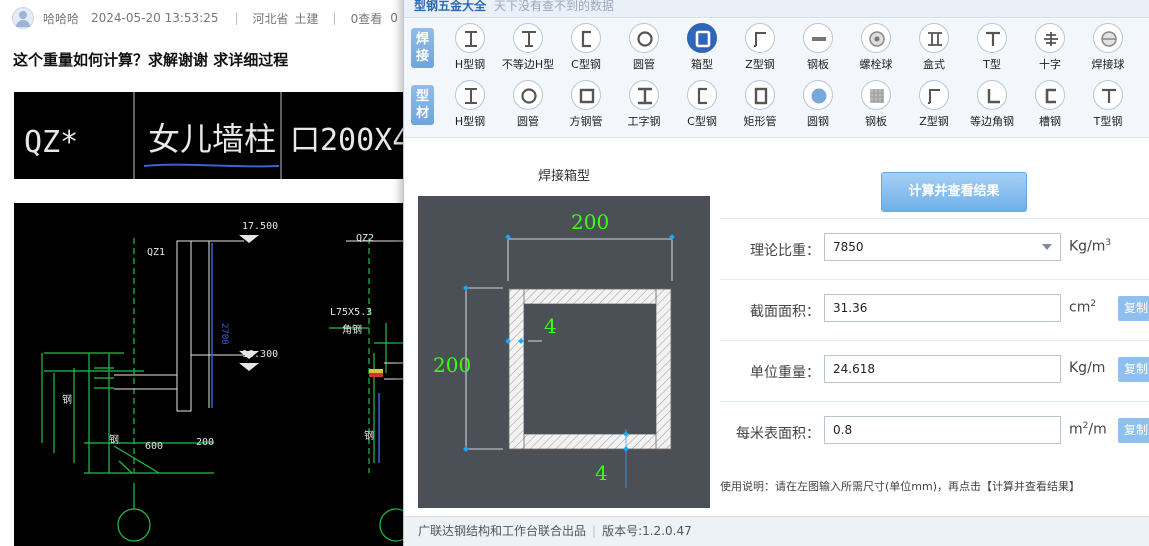  Describe the element at coordinates (470, 38) in the screenshot. I see `h-beam-icon` at that location.